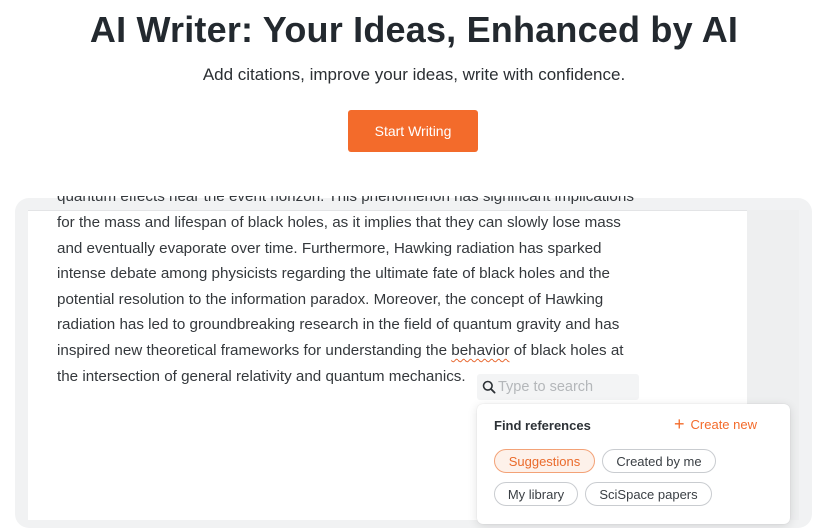  Describe the element at coordinates (536, 494) in the screenshot. I see `chip-my-library: My library` at that location.